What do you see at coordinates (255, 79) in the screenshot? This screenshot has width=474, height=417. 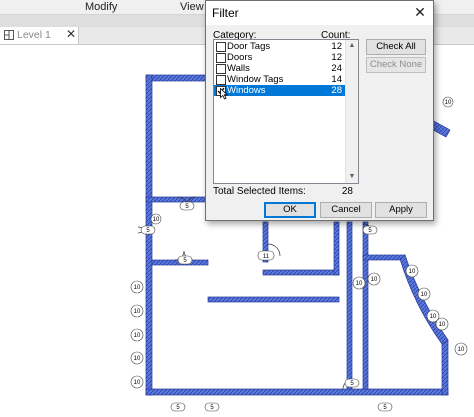 I see `list-item-label: Window Tags` at bounding box center [255, 79].